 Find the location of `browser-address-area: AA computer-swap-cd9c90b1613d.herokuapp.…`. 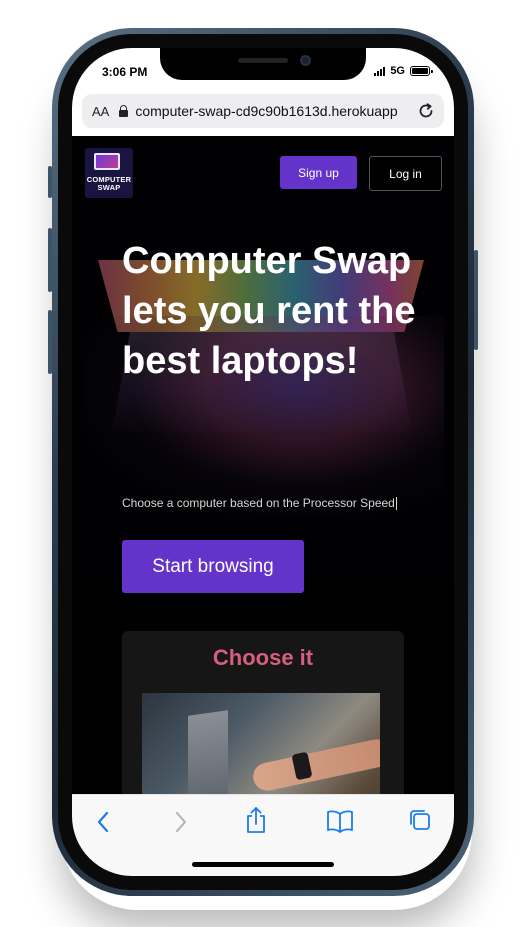

browser-address-area: AA computer-swap-cd9c90b1613d.herokuapp.… is located at coordinates (263, 114).